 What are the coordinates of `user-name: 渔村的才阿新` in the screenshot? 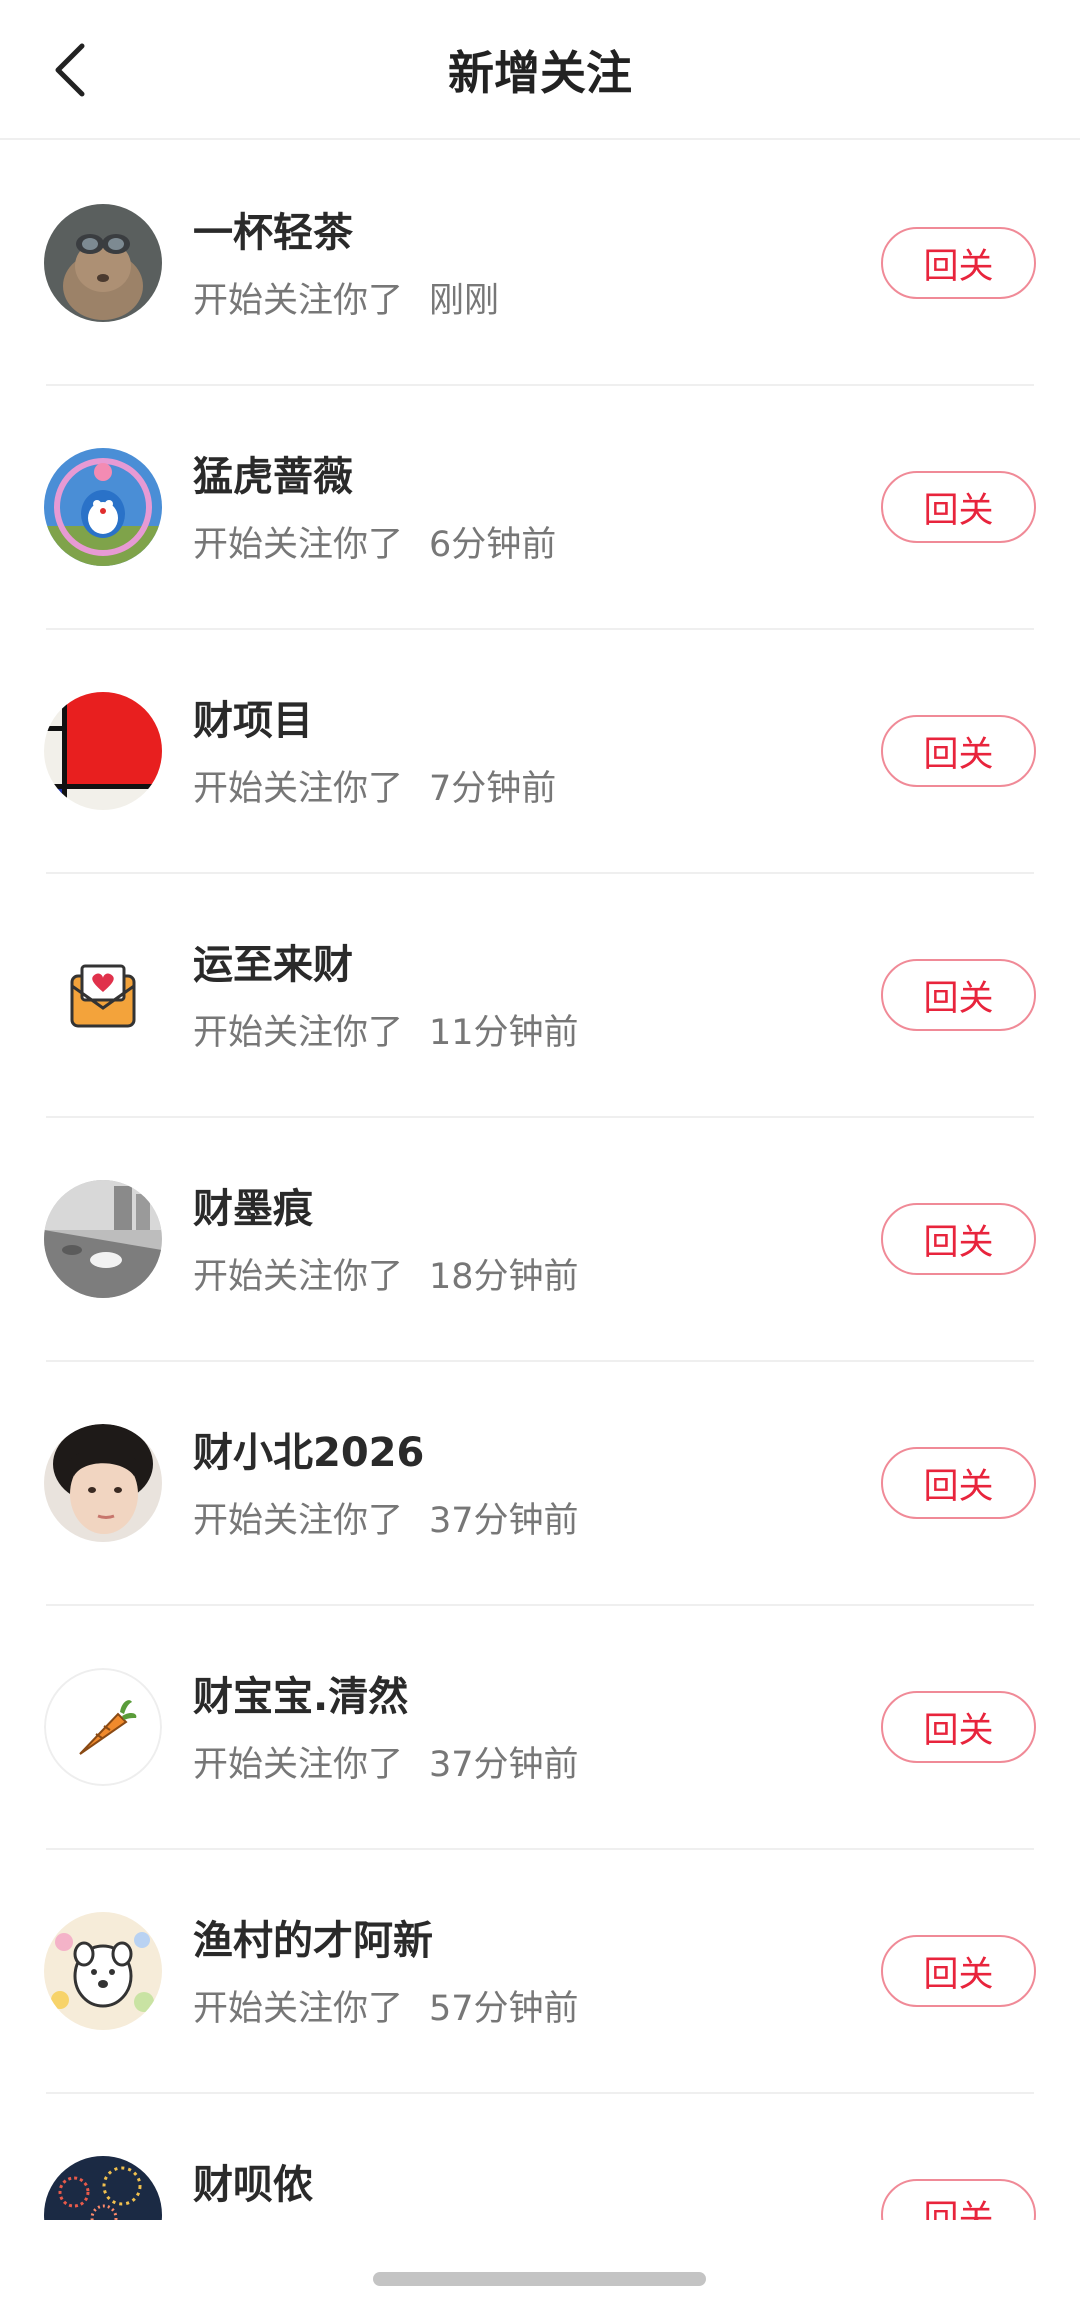 It's located at (313, 1937).